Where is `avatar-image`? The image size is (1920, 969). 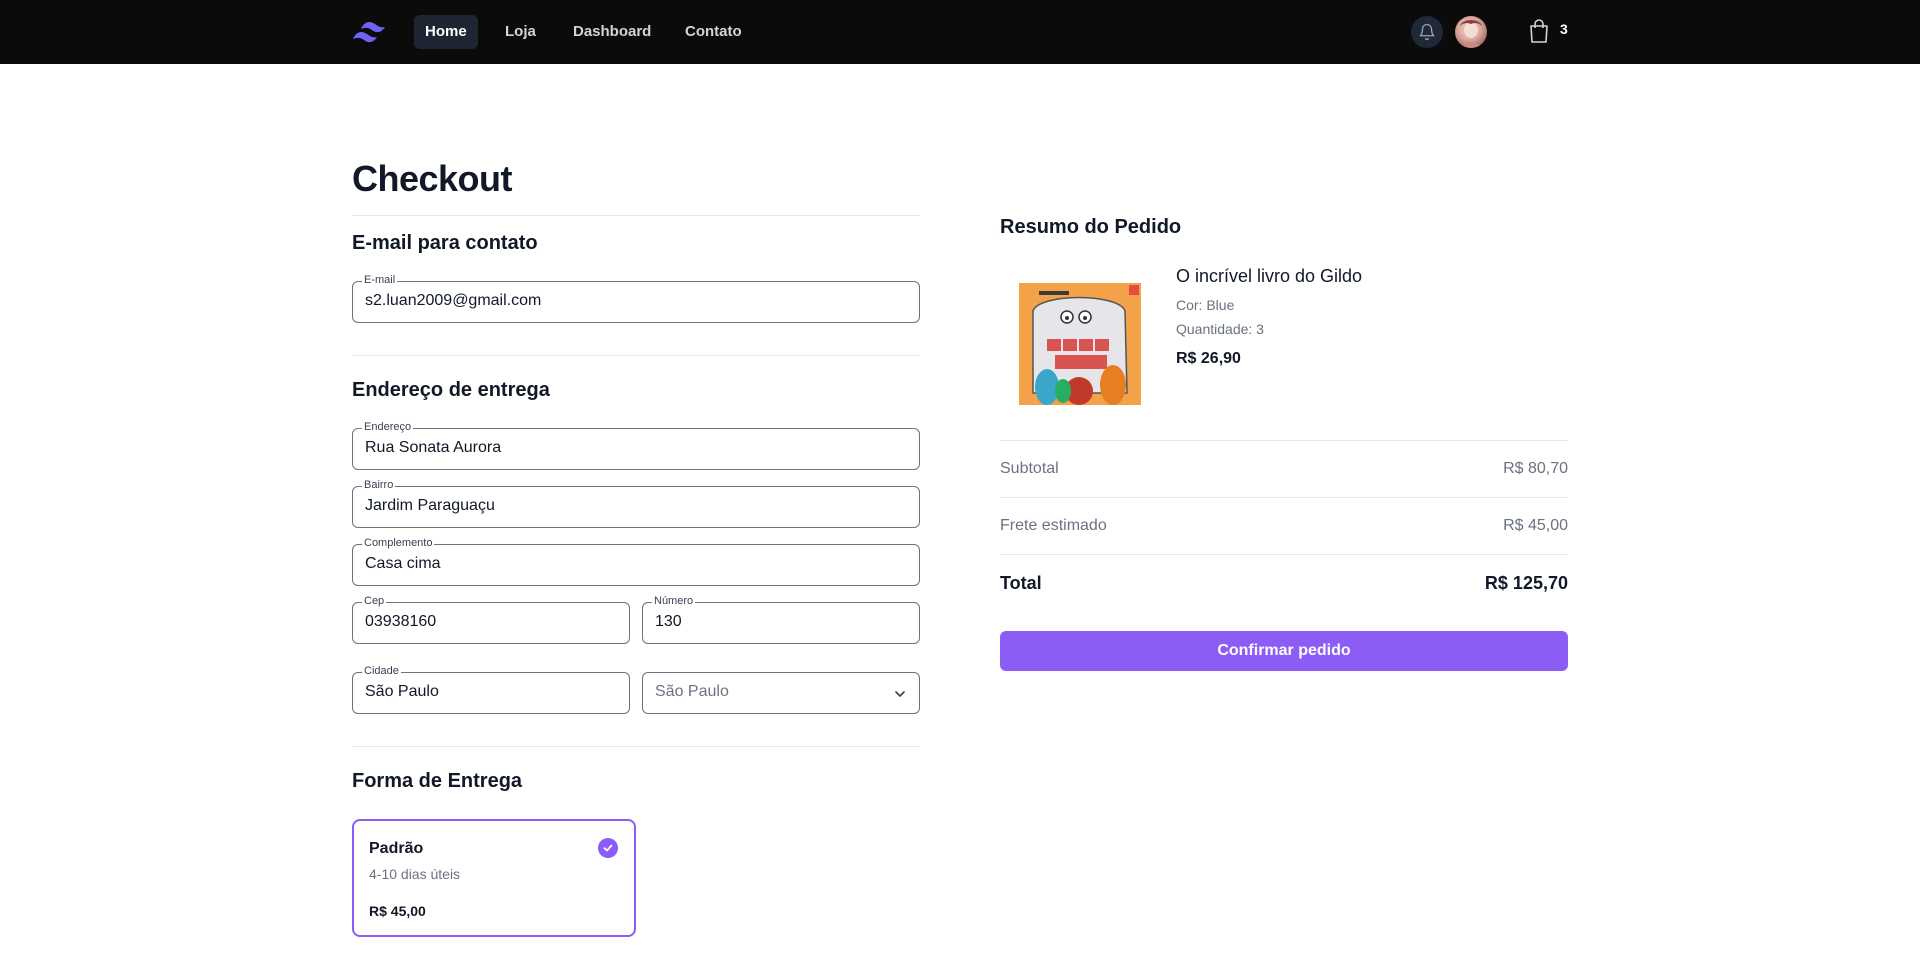
avatar-image is located at coordinates (1471, 34).